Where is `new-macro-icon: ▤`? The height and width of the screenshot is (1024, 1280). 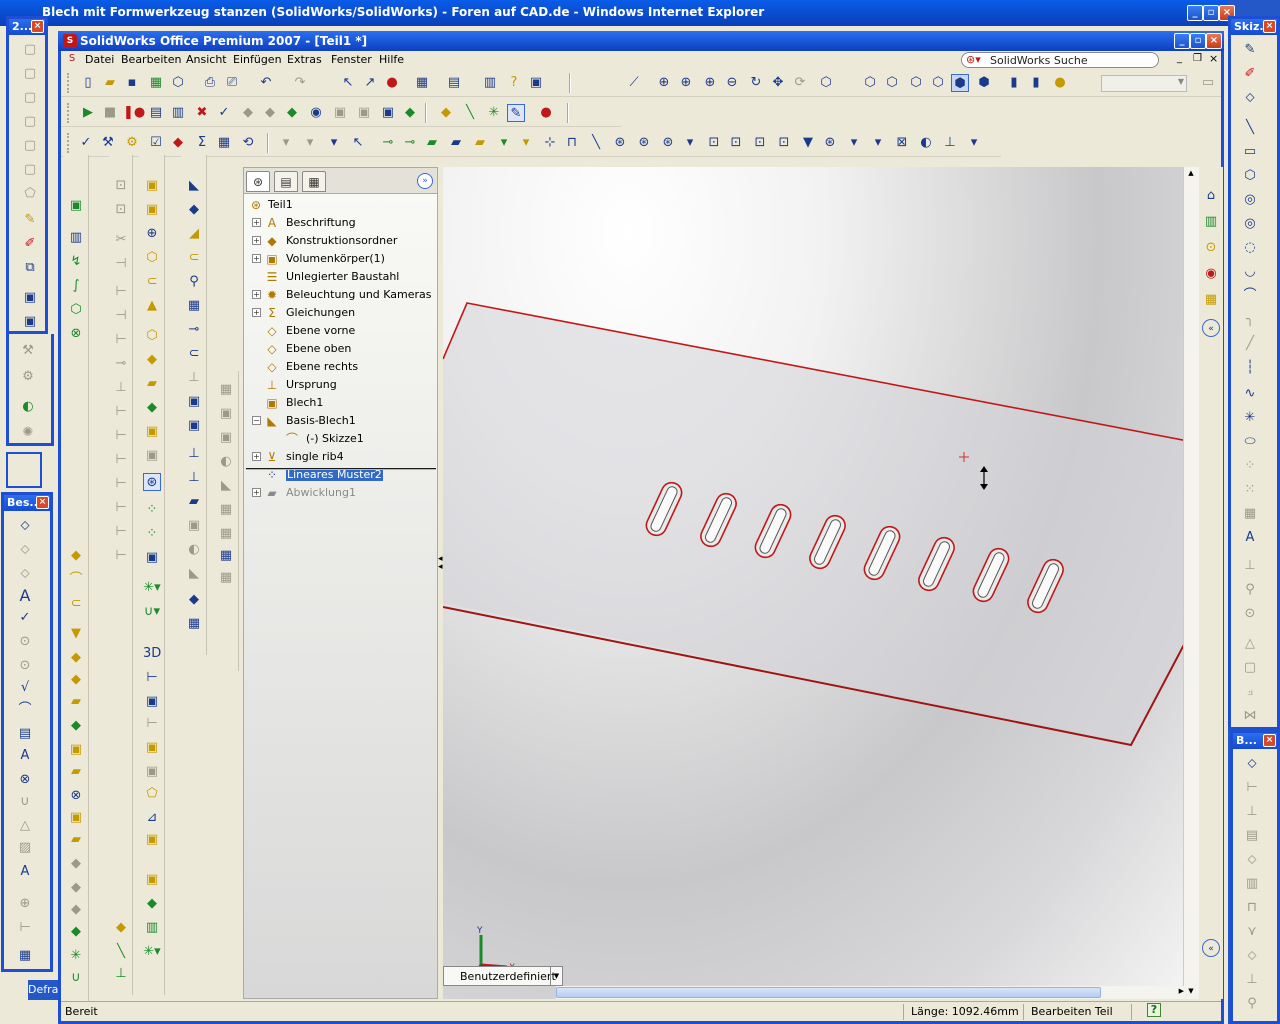
new-macro-icon: ▤ is located at coordinates (156, 113).